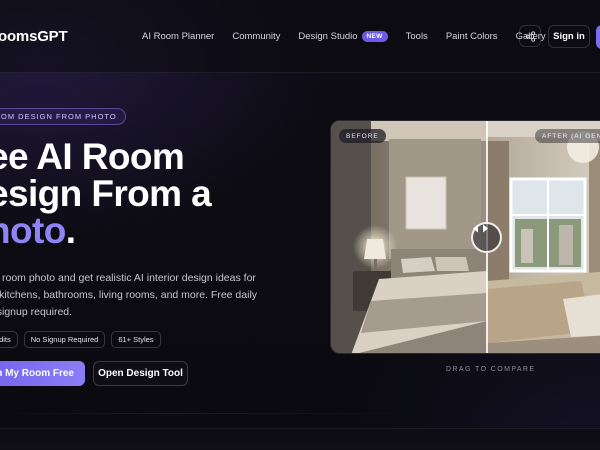 This screenshot has width=600, height=450. What do you see at coordinates (569, 36) in the screenshot?
I see `sign-in-button: Sign in` at bounding box center [569, 36].